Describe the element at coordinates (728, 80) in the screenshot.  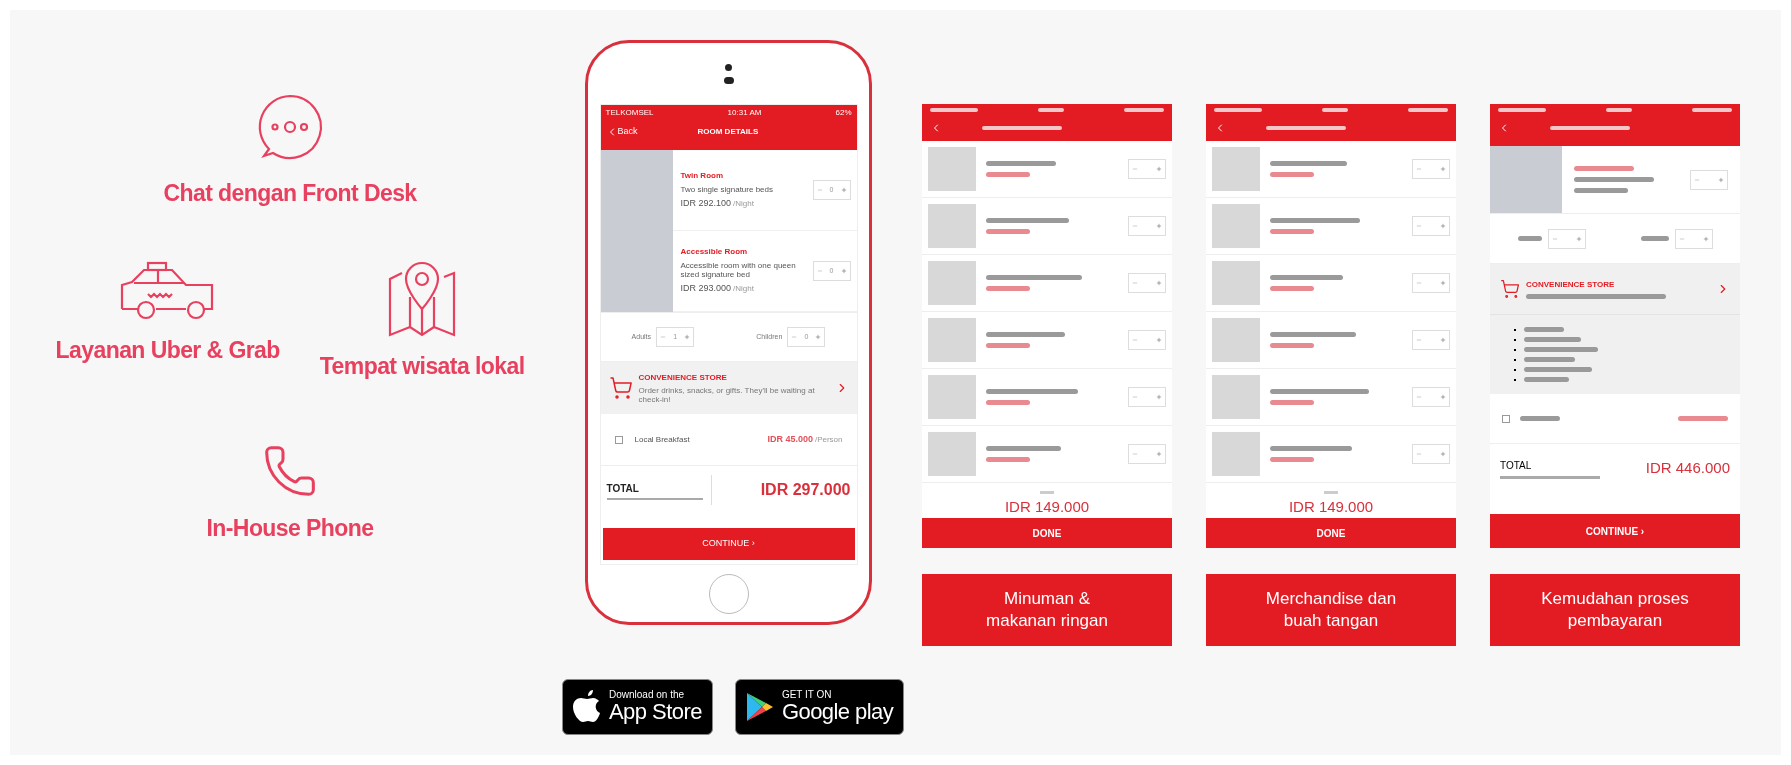
I see `speaker-icon` at that location.